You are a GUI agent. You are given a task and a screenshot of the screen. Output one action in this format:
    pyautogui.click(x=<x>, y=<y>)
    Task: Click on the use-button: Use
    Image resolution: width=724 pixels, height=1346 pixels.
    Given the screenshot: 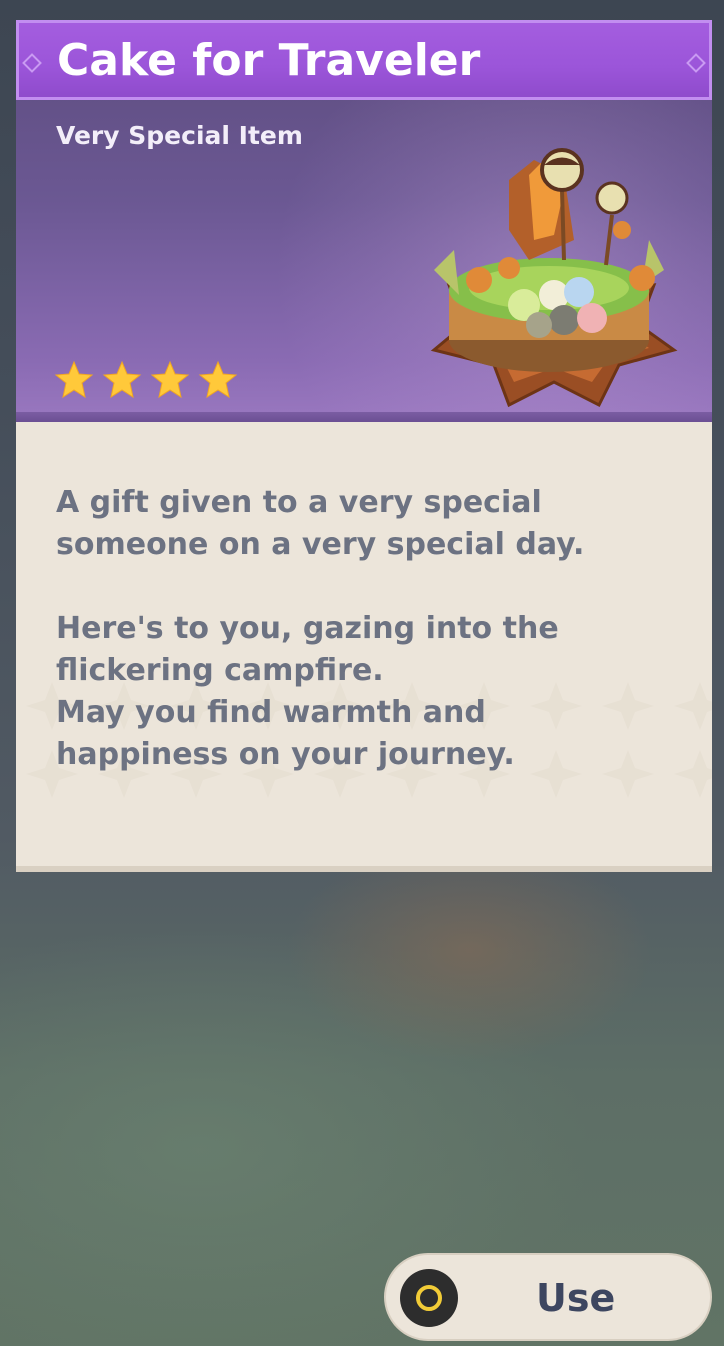 What is the action you would take?
    pyautogui.click(x=548, y=1297)
    